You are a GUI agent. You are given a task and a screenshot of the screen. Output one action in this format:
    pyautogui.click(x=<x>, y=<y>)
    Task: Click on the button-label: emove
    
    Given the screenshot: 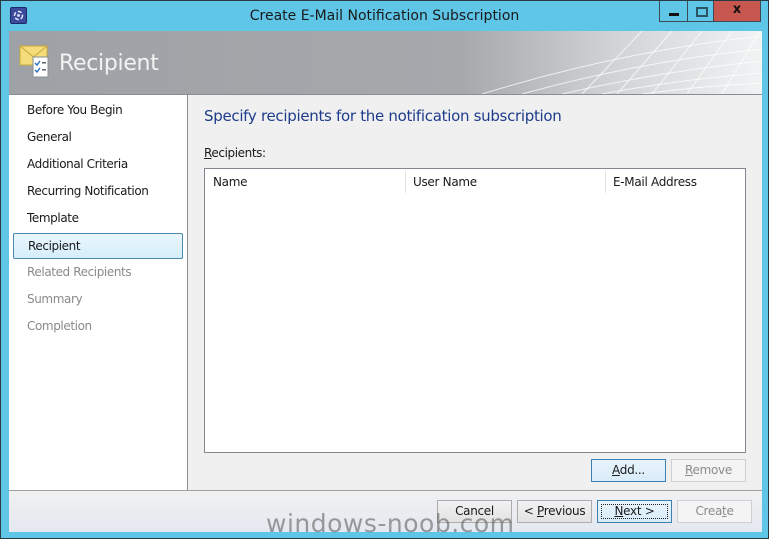 What is the action you would take?
    pyautogui.click(x=712, y=470)
    